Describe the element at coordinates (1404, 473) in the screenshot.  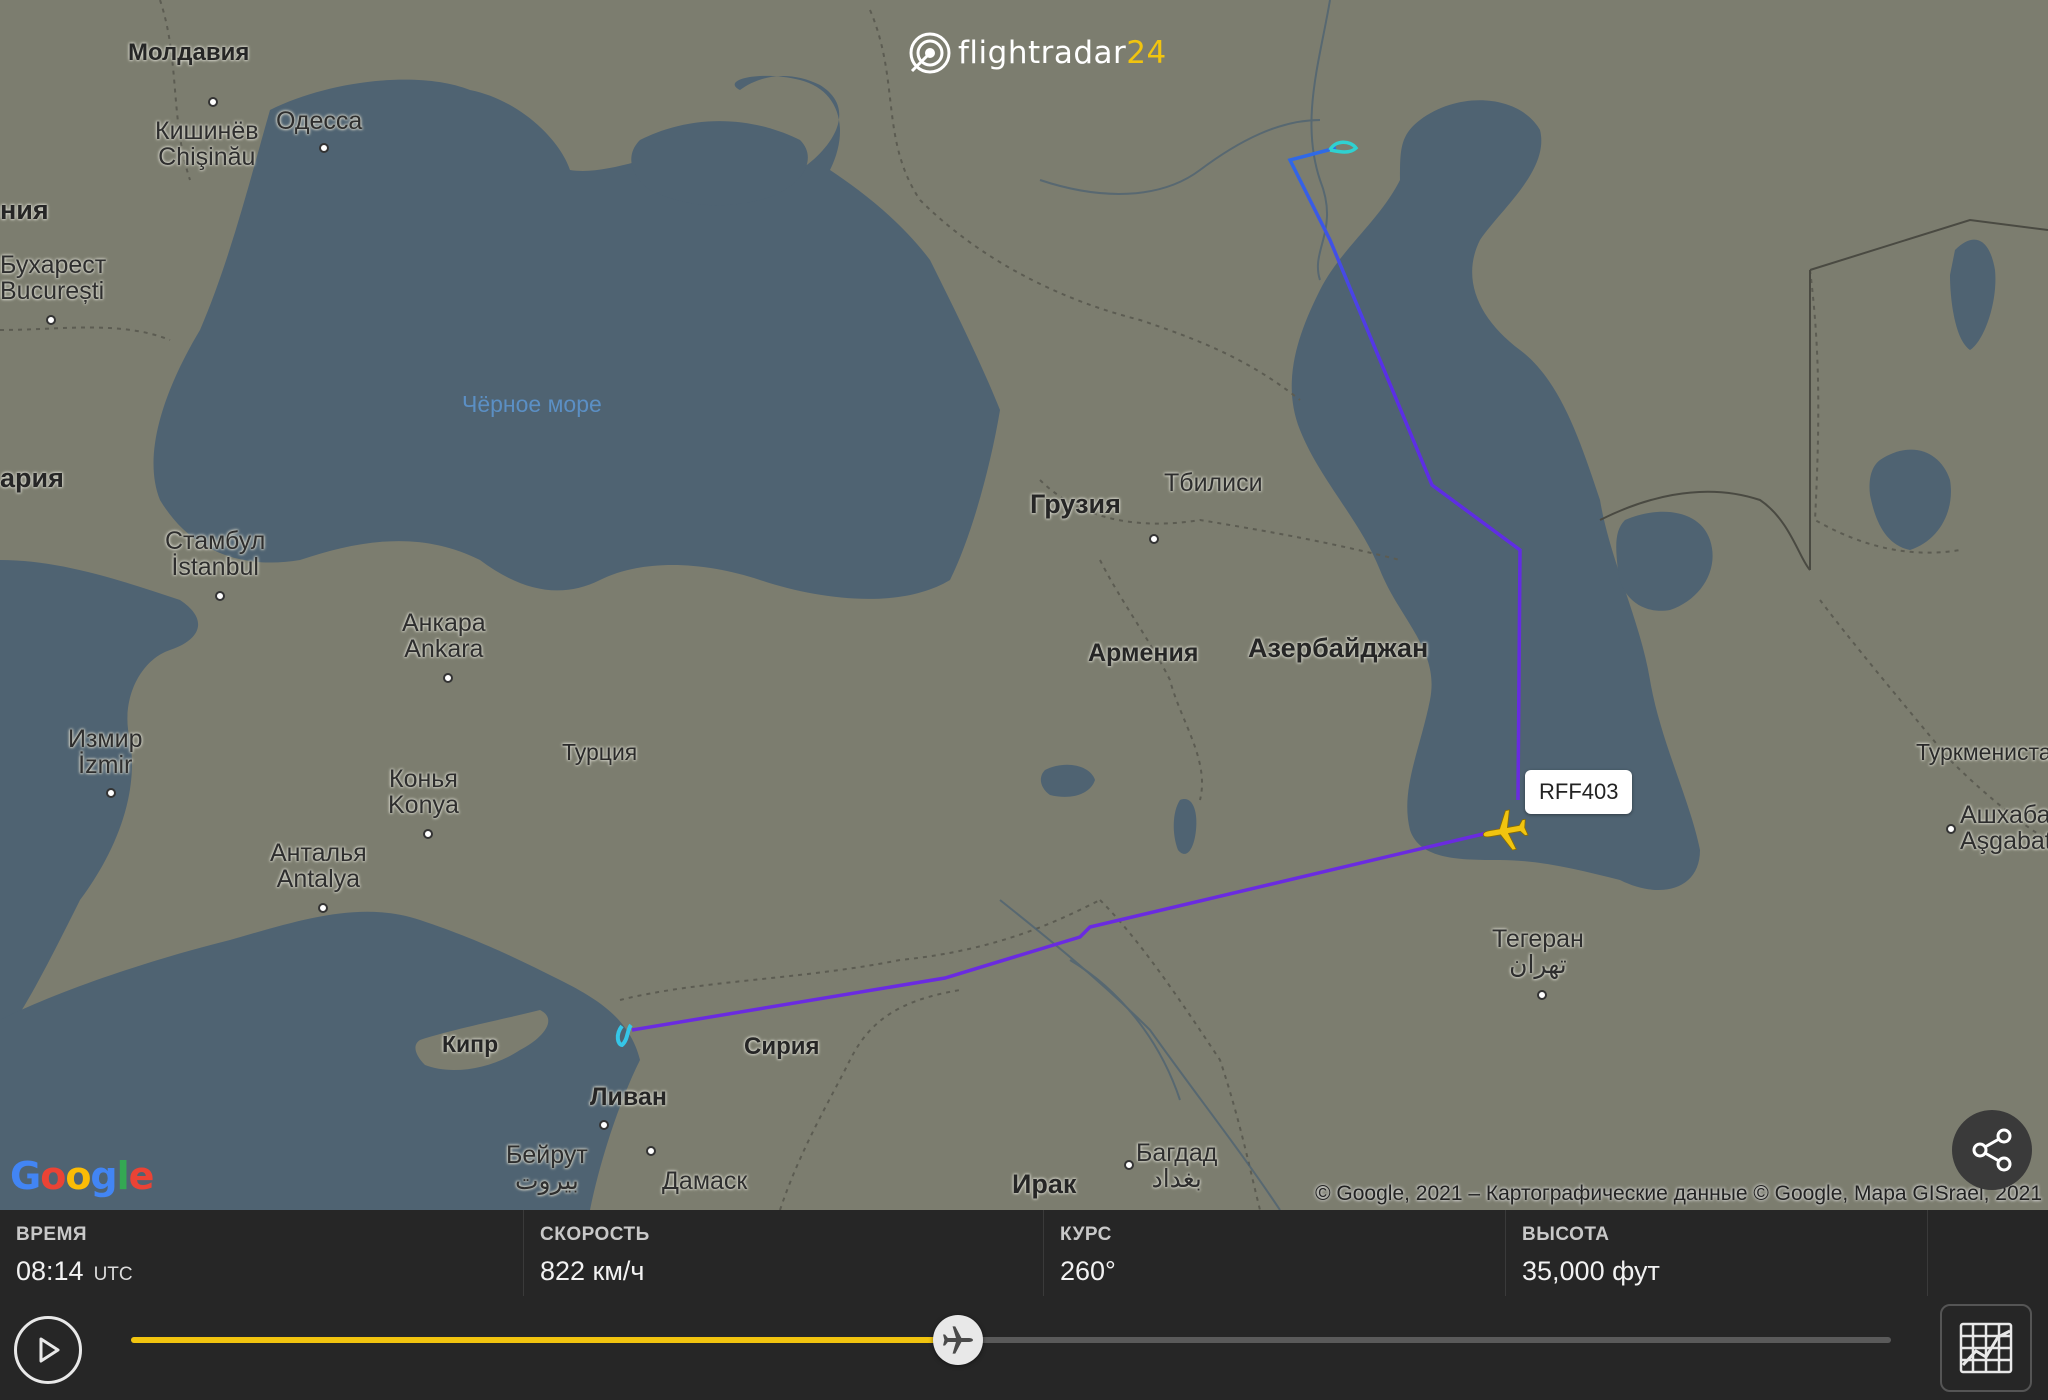
I see `flight-trail-north` at that location.